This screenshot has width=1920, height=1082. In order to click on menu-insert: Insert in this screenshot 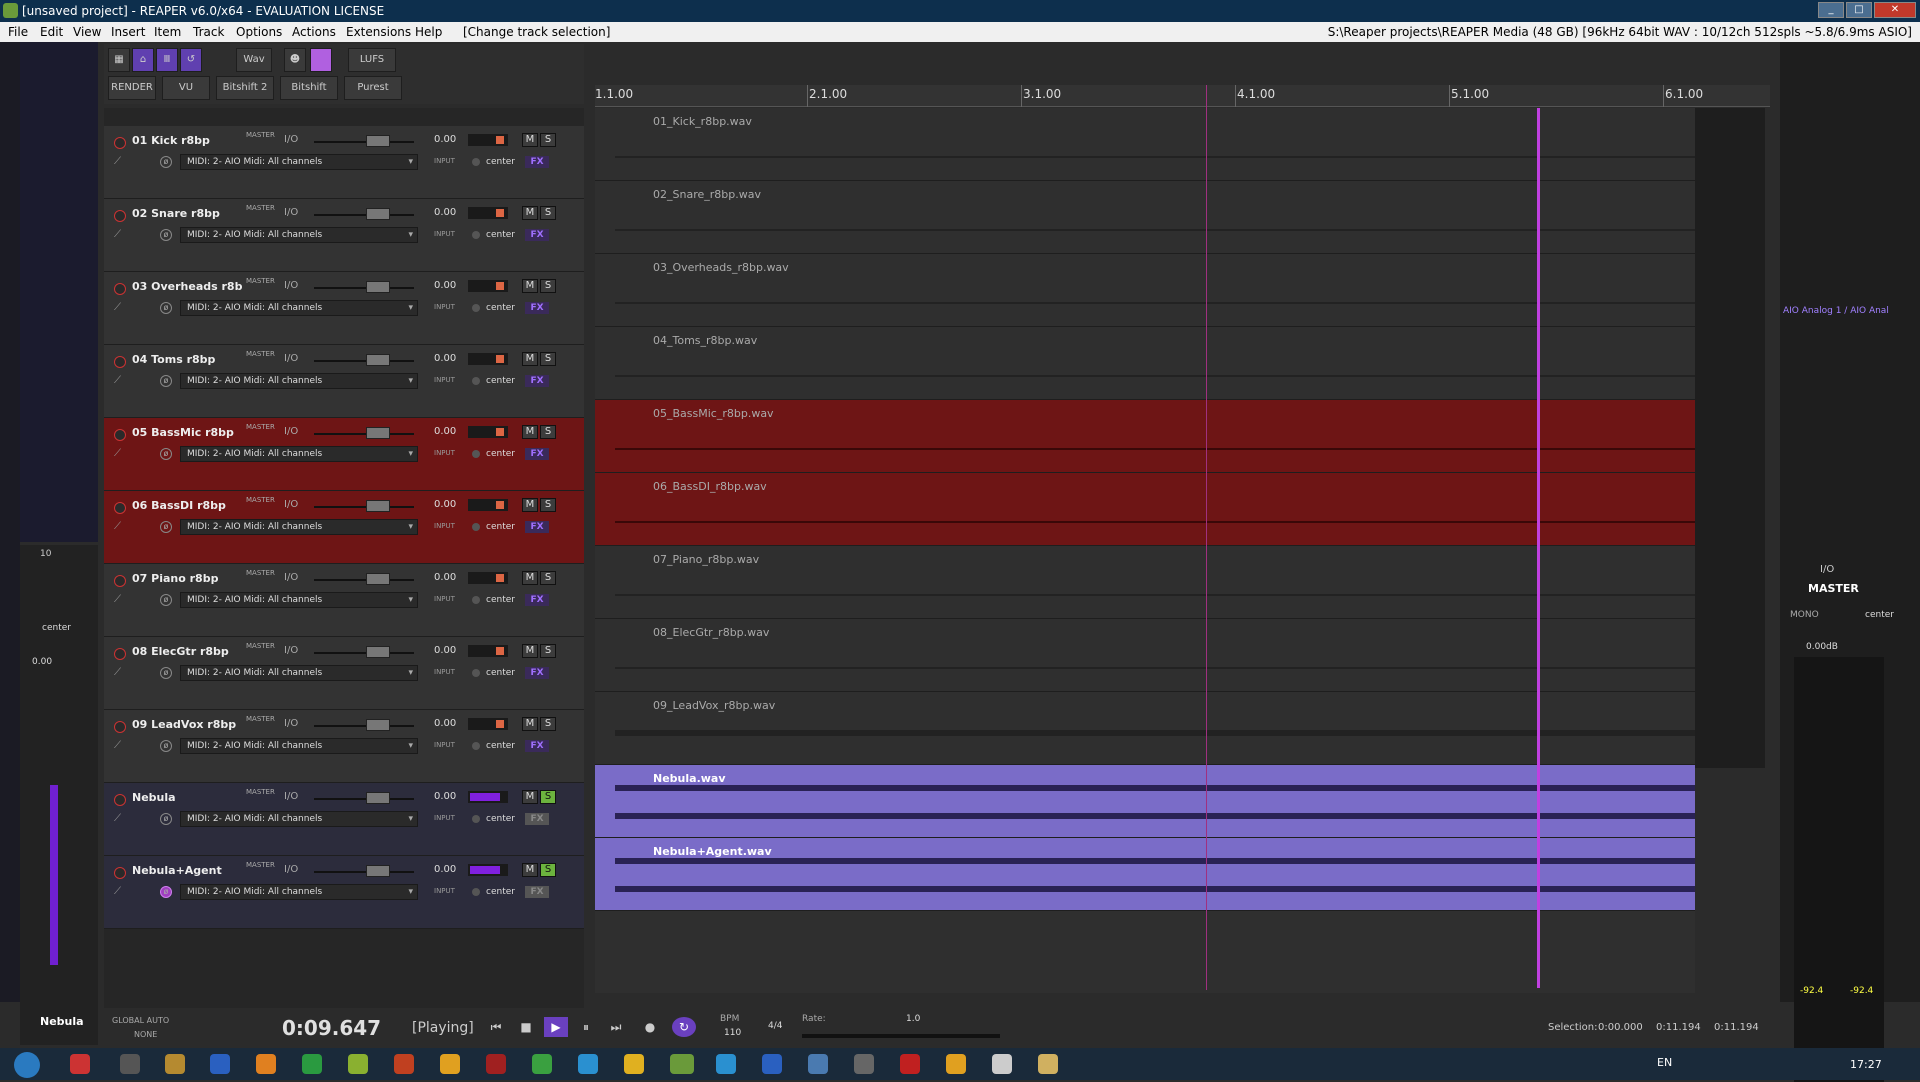, I will do `click(128, 32)`.